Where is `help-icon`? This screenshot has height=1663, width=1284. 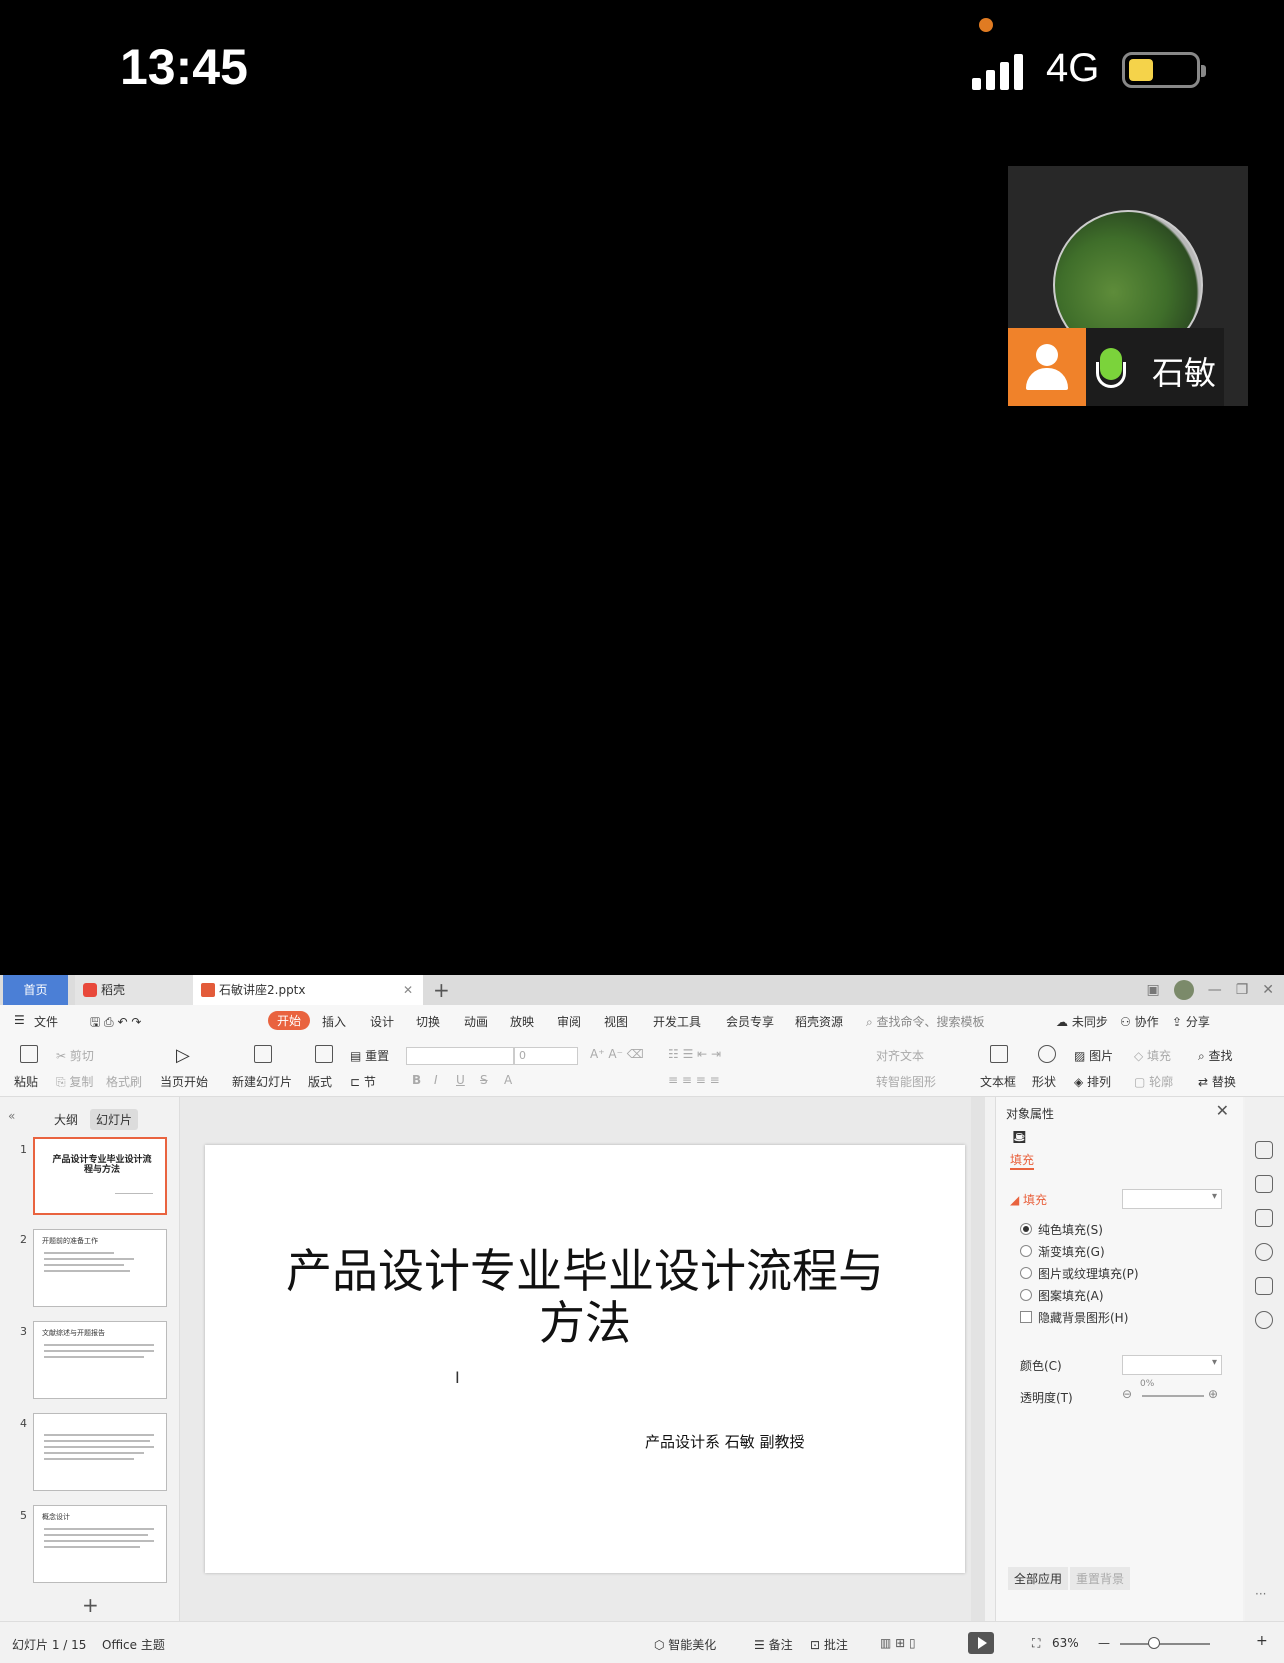 help-icon is located at coordinates (1264, 1252).